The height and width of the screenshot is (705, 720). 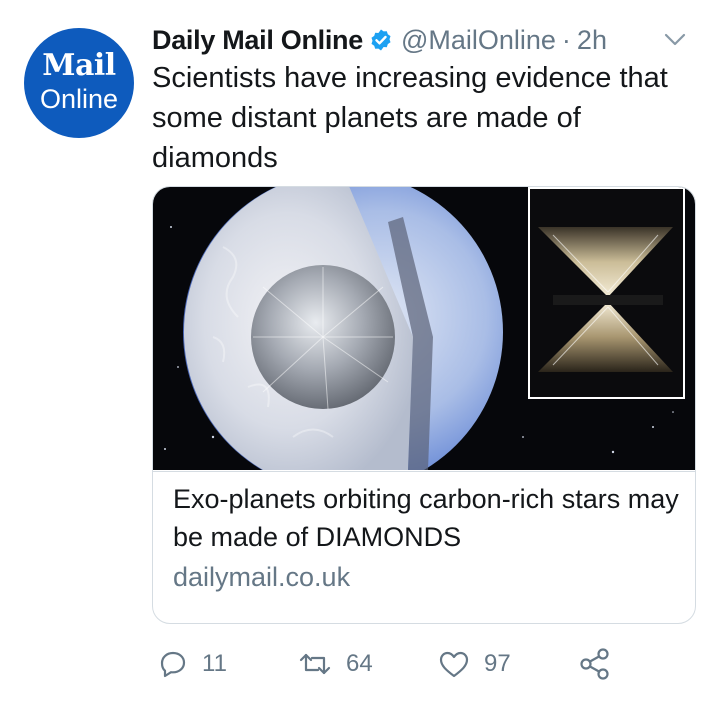 What do you see at coordinates (454, 664) in the screenshot?
I see `like-icon` at bounding box center [454, 664].